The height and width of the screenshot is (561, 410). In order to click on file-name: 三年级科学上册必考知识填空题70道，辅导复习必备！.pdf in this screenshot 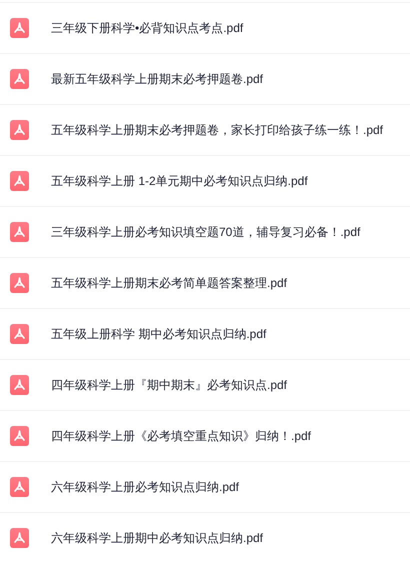, I will do `click(205, 232)`.